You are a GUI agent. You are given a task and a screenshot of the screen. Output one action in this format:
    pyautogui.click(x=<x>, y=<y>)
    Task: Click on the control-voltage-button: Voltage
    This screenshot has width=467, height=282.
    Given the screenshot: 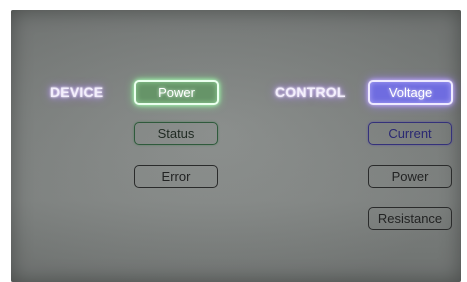 What is the action you would take?
    pyautogui.click(x=410, y=92)
    